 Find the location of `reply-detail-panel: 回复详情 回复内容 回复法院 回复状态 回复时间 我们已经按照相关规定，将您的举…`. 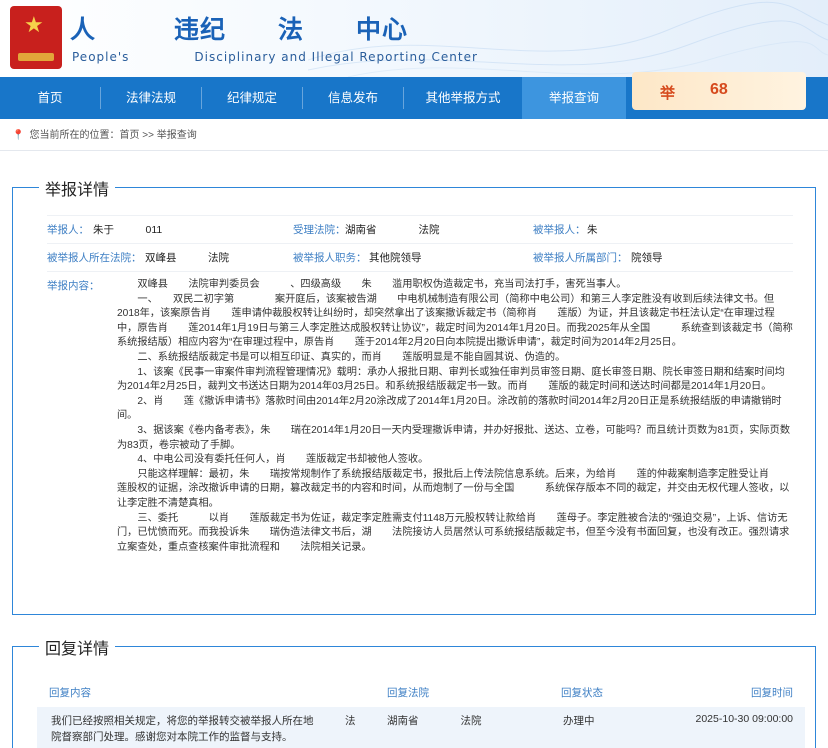

reply-detail-panel: 回复详情 回复内容 回复法院 回复状态 回复时间 我们已经按照相关规定，将您的举… is located at coordinates (414, 691).